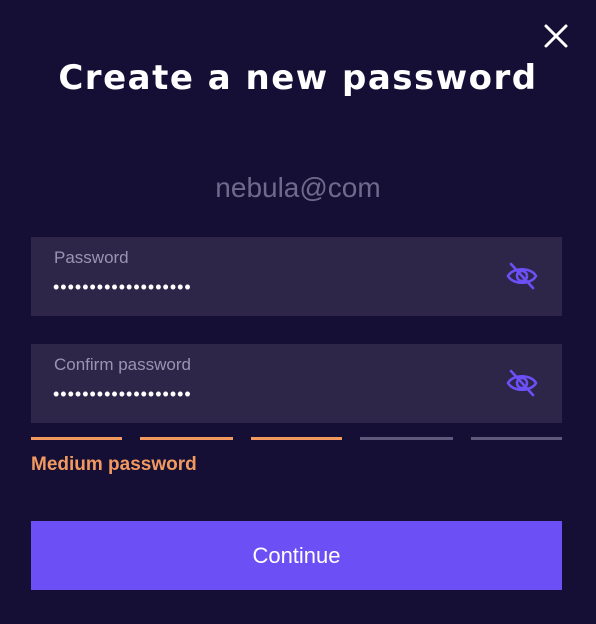 This screenshot has height=624, width=596. Describe the element at coordinates (263, 394) in the screenshot. I see `confirm-password-input` at that location.